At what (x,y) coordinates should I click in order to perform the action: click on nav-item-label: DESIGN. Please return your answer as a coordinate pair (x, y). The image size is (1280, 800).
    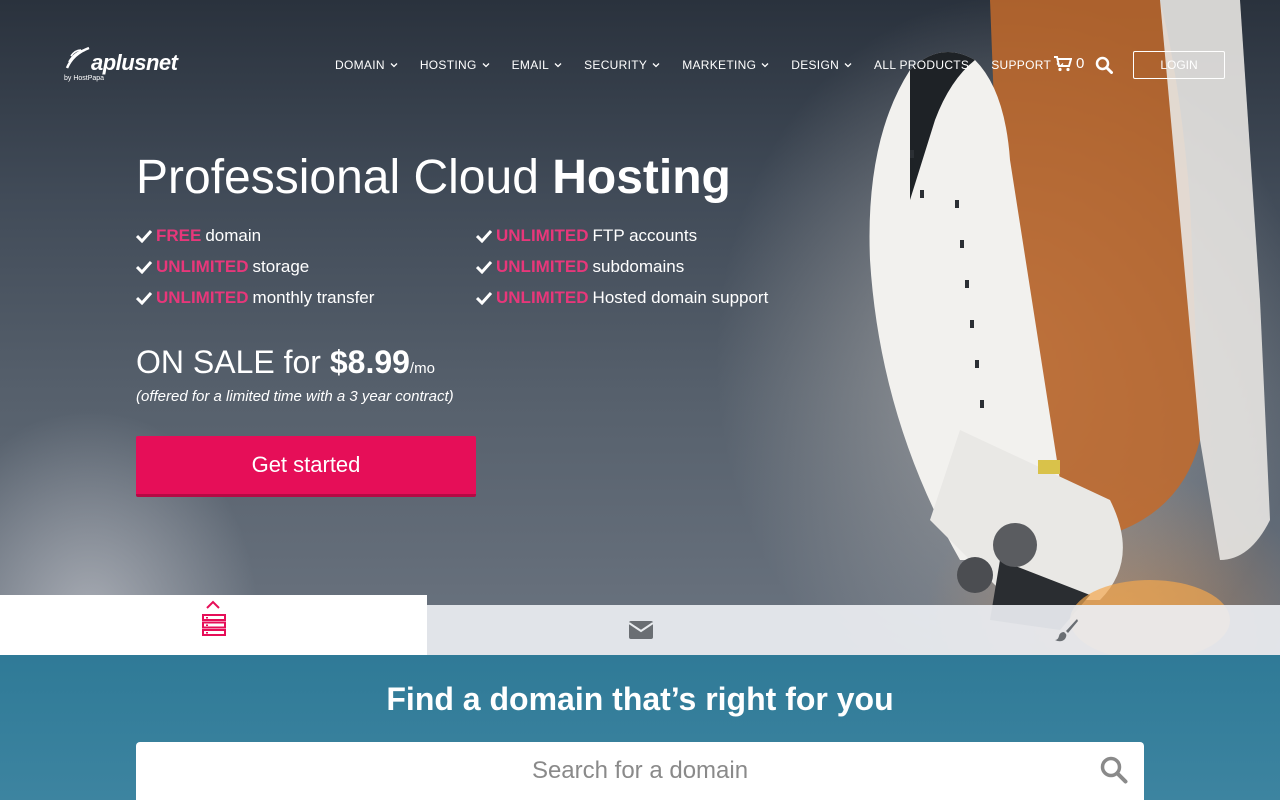
    Looking at the image, I should click on (815, 65).